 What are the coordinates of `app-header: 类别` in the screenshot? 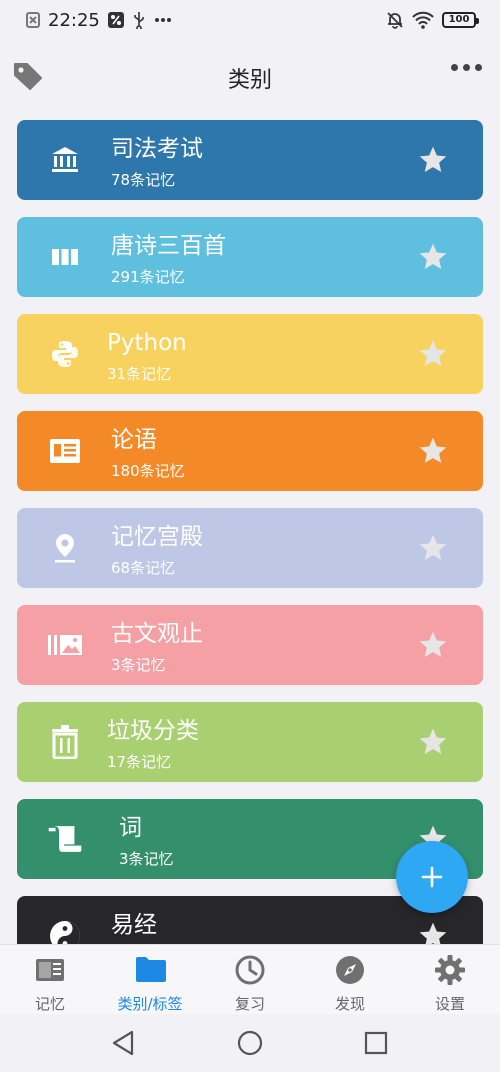 It's located at (250, 78).